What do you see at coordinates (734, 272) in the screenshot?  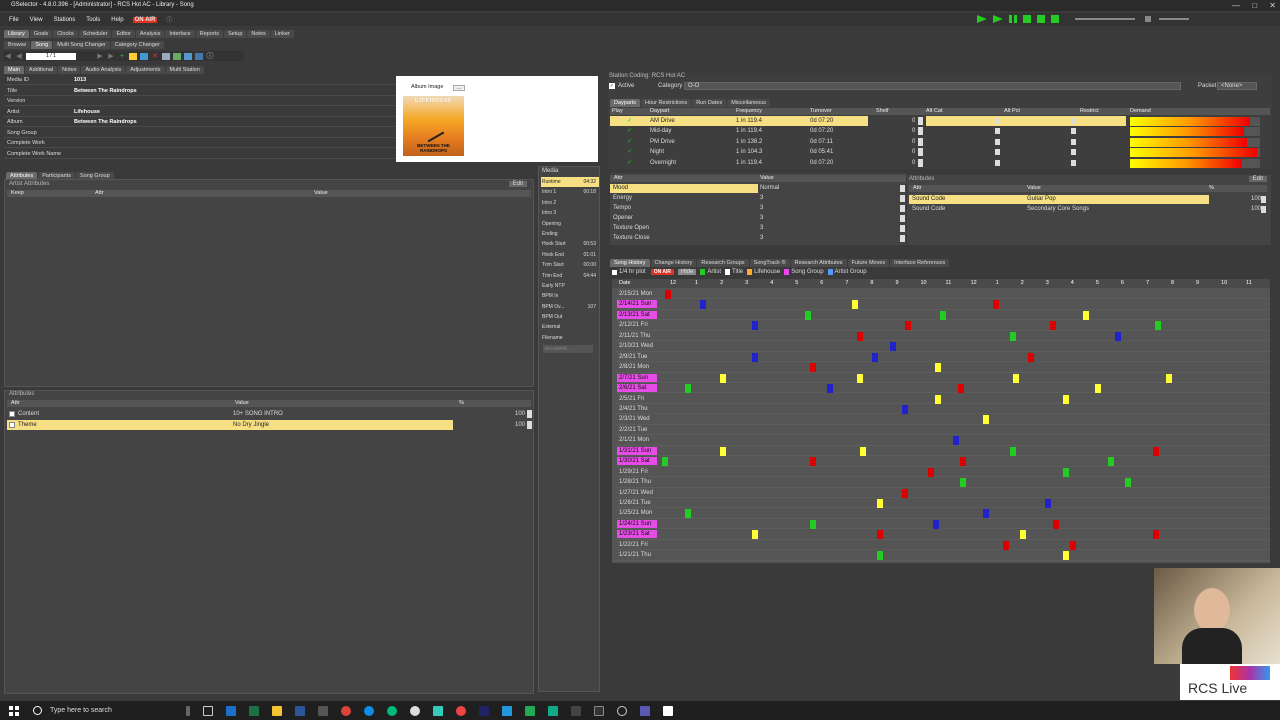 I see `history-title: Title` at bounding box center [734, 272].